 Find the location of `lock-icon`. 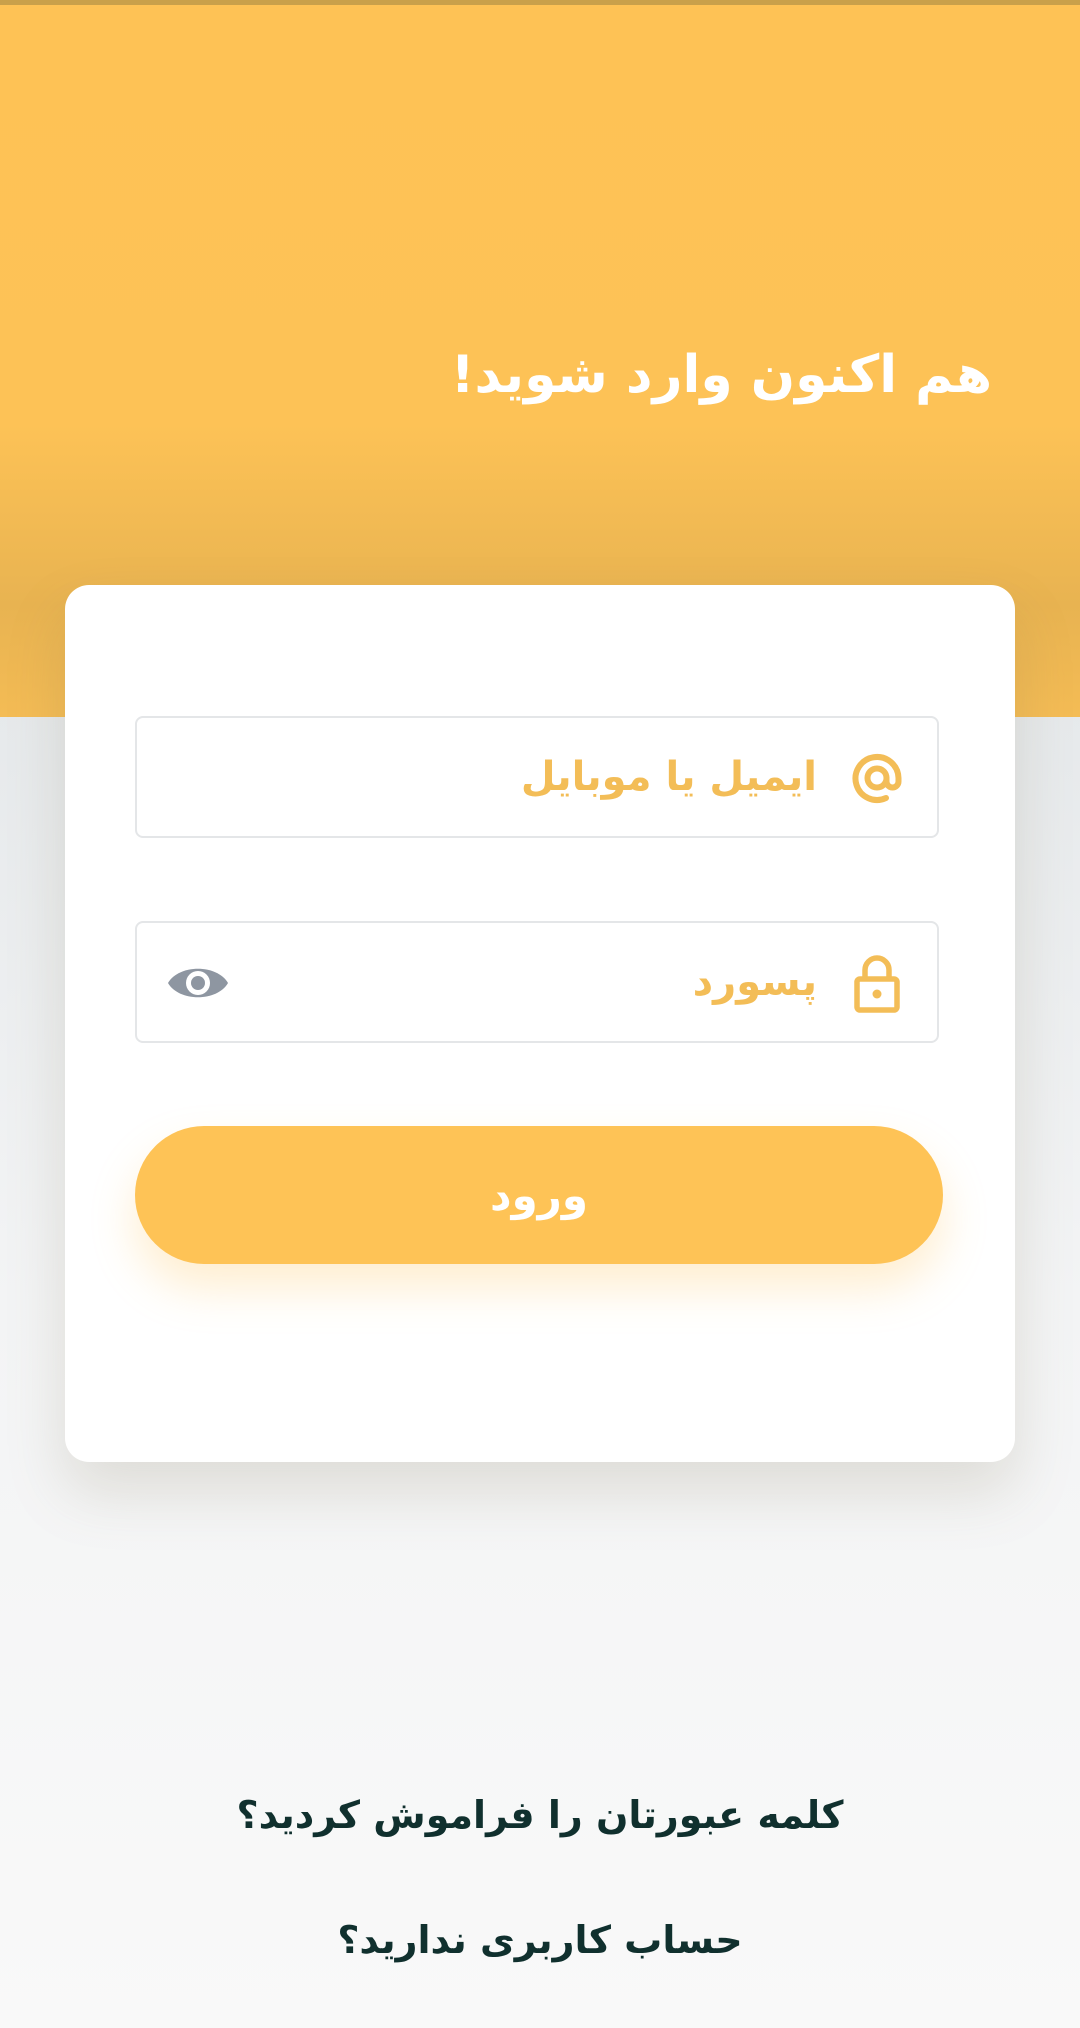

lock-icon is located at coordinates (877, 984).